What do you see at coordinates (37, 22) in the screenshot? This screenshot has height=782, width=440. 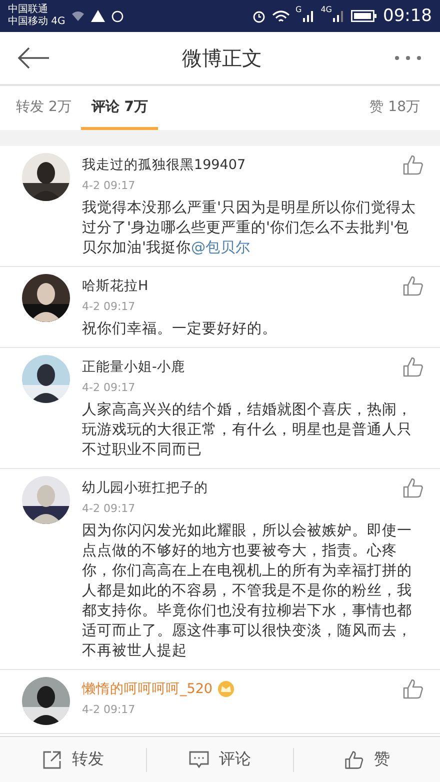 I see `carrier-name: 中国移动 4G` at bounding box center [37, 22].